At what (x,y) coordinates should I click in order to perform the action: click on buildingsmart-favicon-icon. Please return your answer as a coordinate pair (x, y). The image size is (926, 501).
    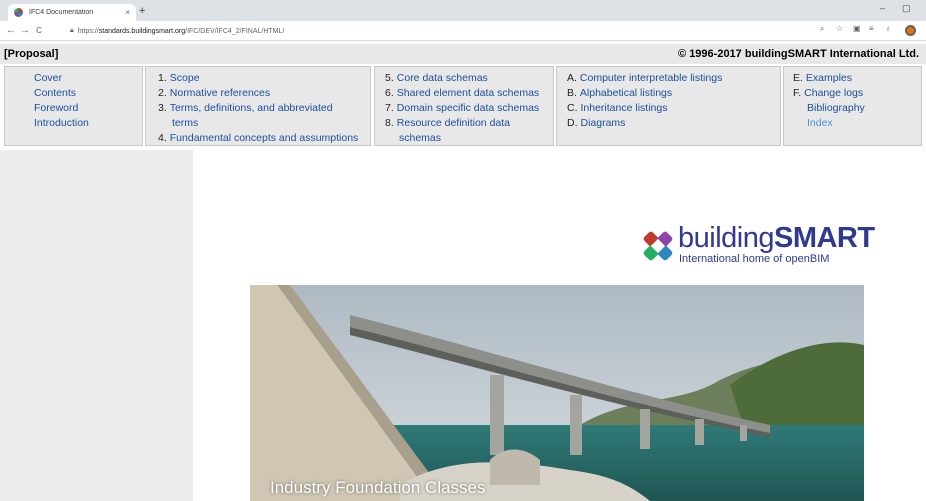
    Looking at the image, I should click on (18, 12).